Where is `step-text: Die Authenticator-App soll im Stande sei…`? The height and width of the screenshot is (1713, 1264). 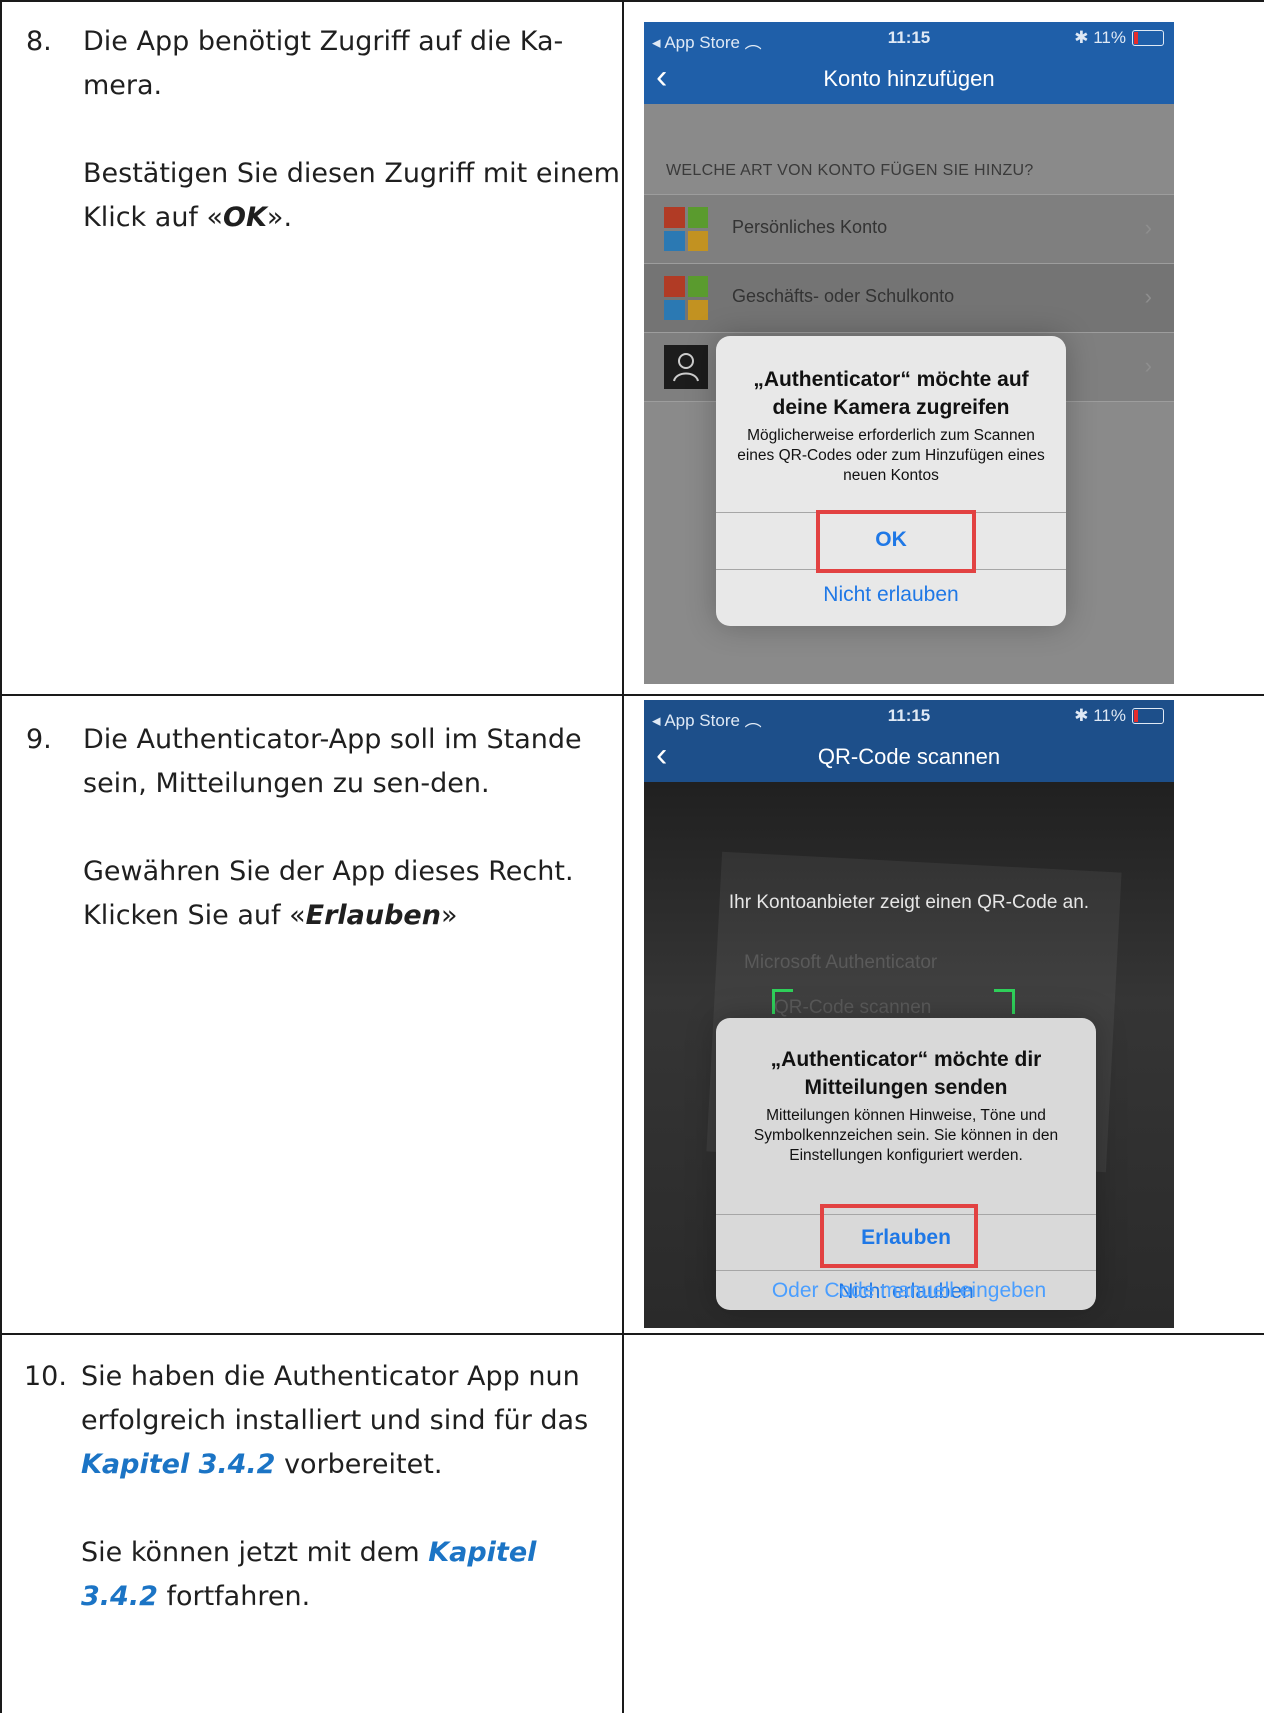 step-text: Die Authenticator-App soll im Stande sei… is located at coordinates (332, 761).